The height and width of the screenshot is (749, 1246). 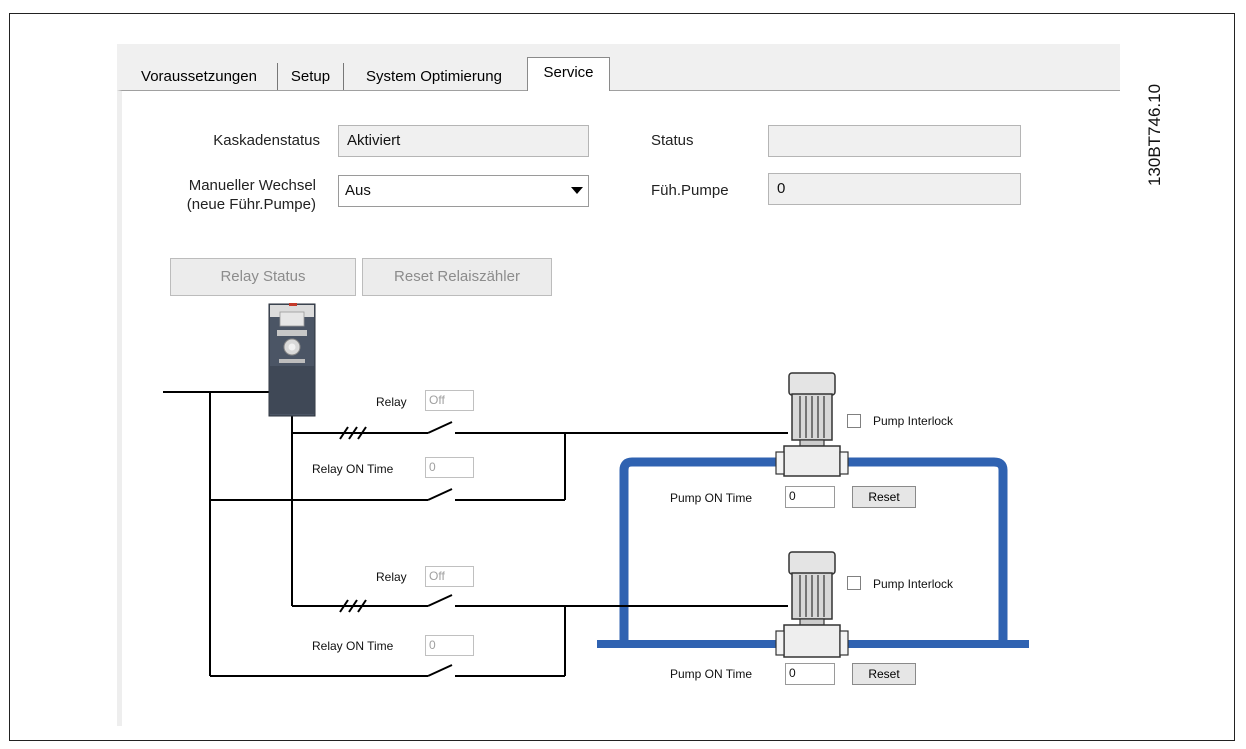 What do you see at coordinates (711, 498) in the screenshot?
I see `pump-1-on-time-label: Pump ON Time` at bounding box center [711, 498].